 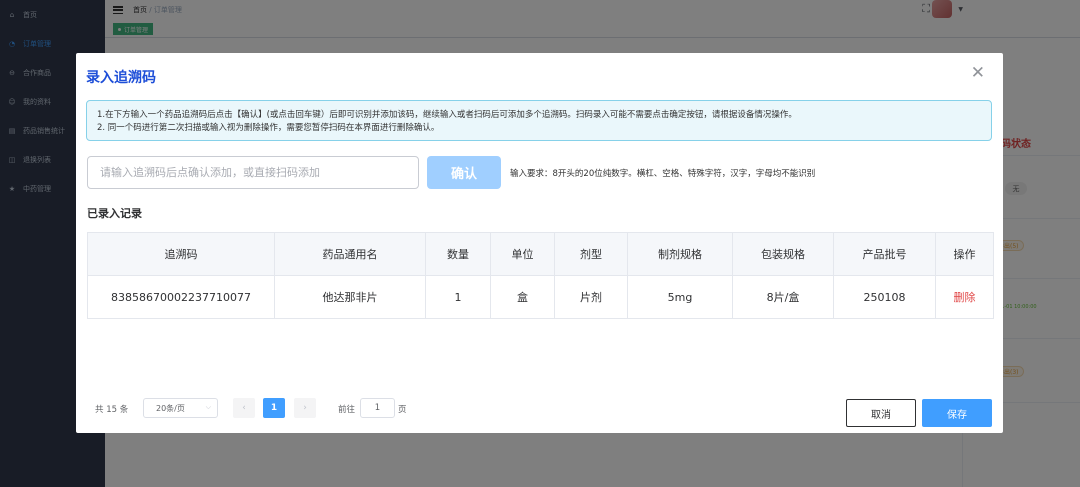 What do you see at coordinates (377, 408) in the screenshot?
I see `goto-page-input` at bounding box center [377, 408].